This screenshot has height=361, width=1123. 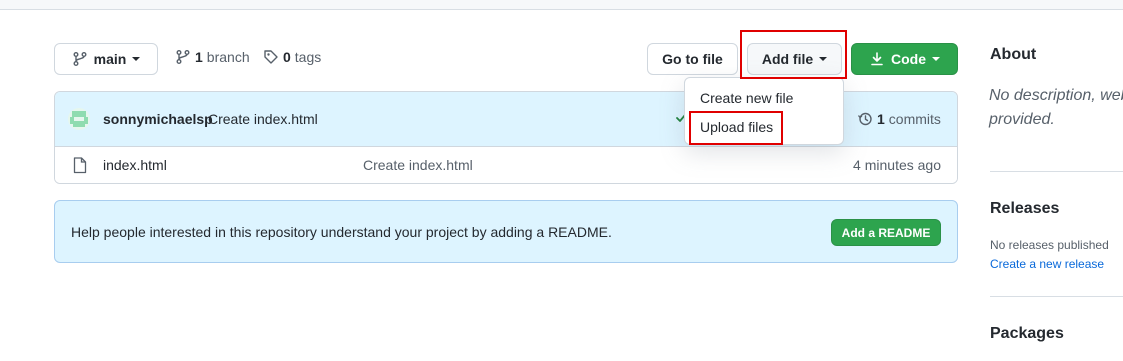 What do you see at coordinates (877, 59) in the screenshot?
I see `download-icon` at bounding box center [877, 59].